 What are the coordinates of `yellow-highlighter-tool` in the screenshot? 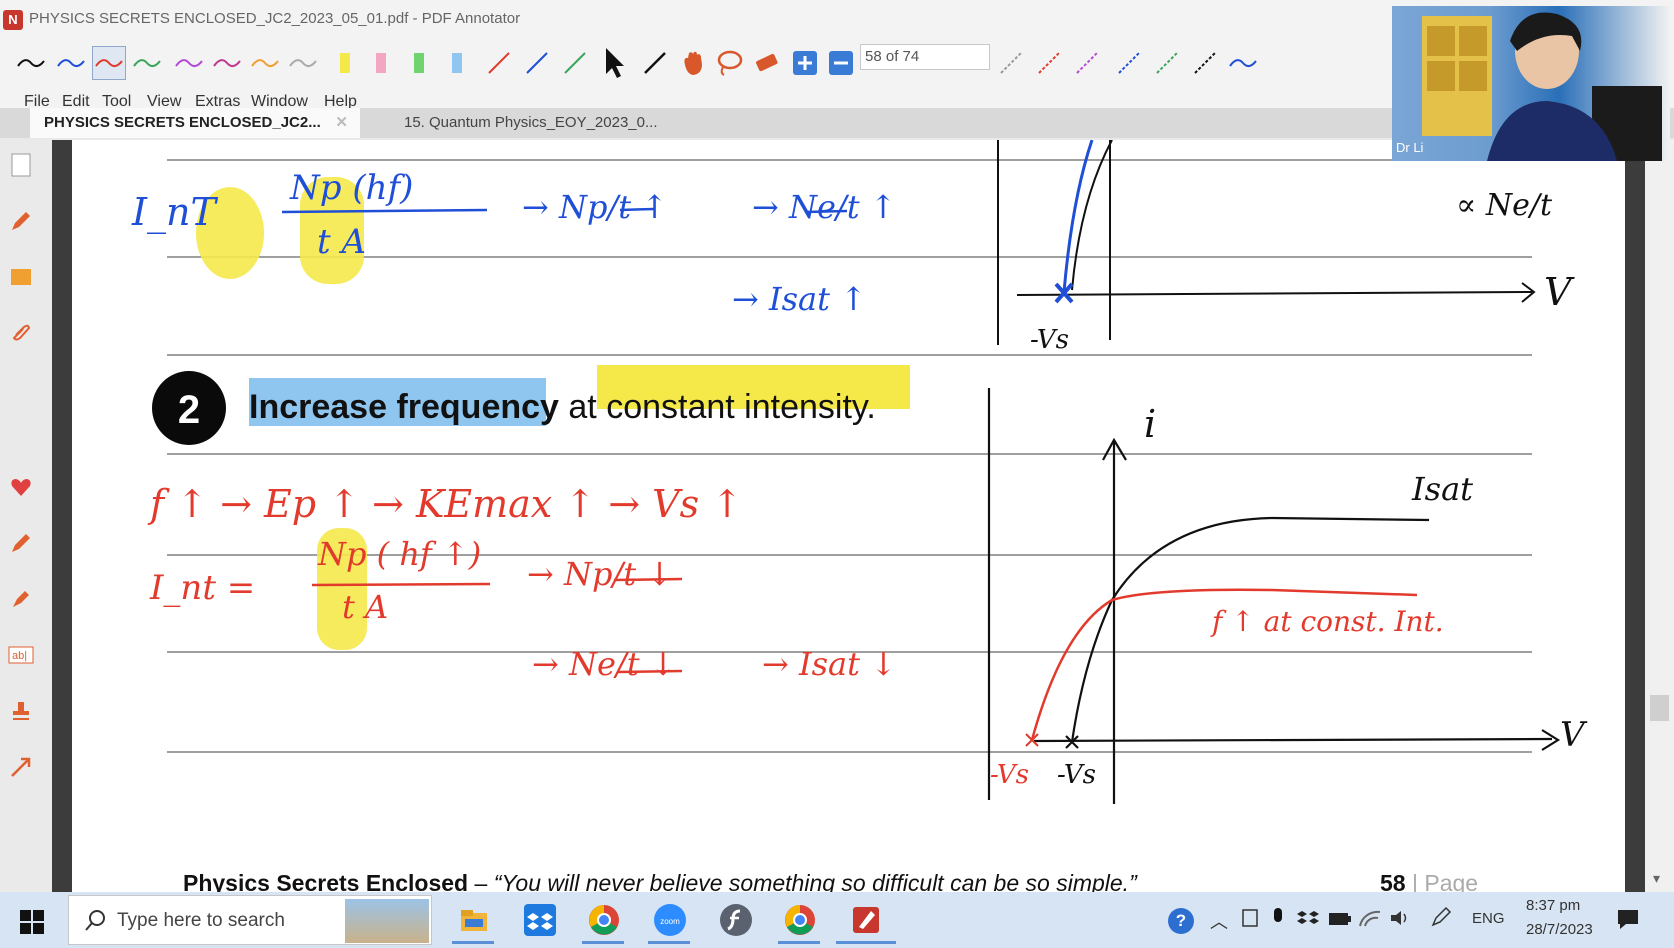 It's located at (345, 63).